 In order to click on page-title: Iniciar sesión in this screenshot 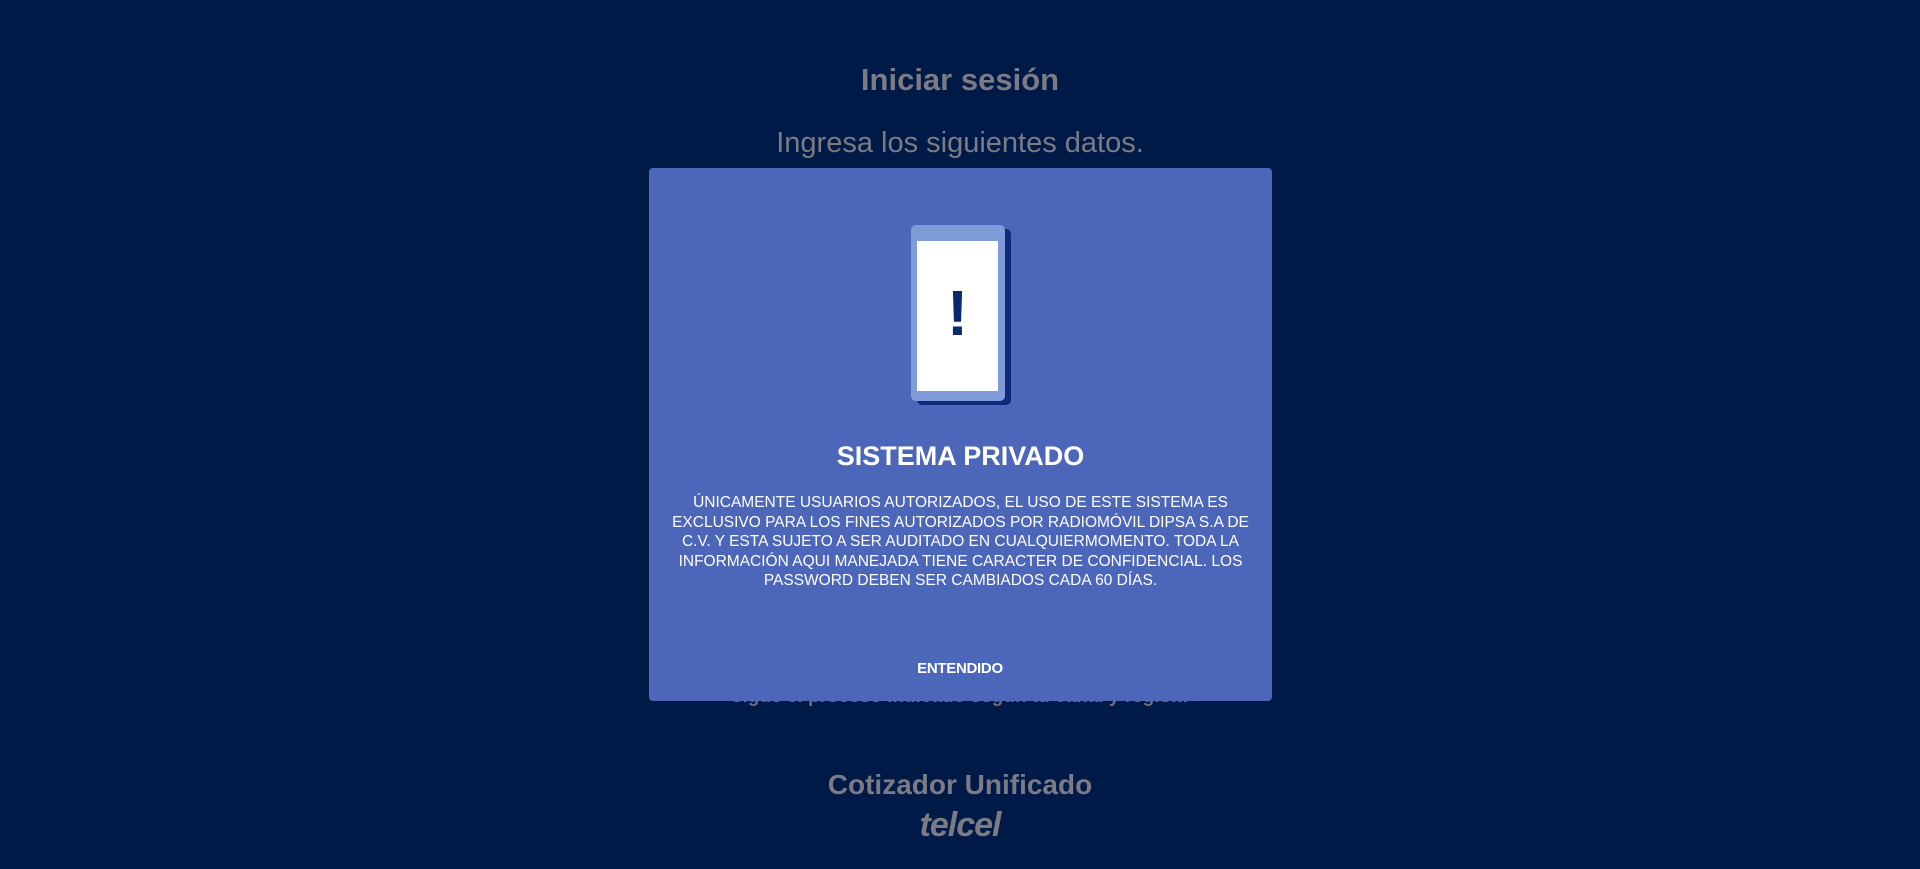, I will do `click(960, 79)`.